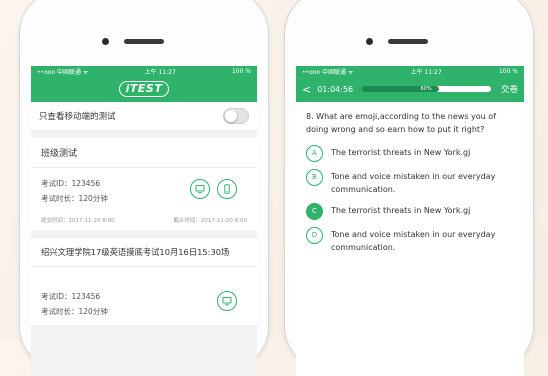 The width and height of the screenshot is (548, 376). I want to click on test-card-title: 班级测试, so click(144, 153).